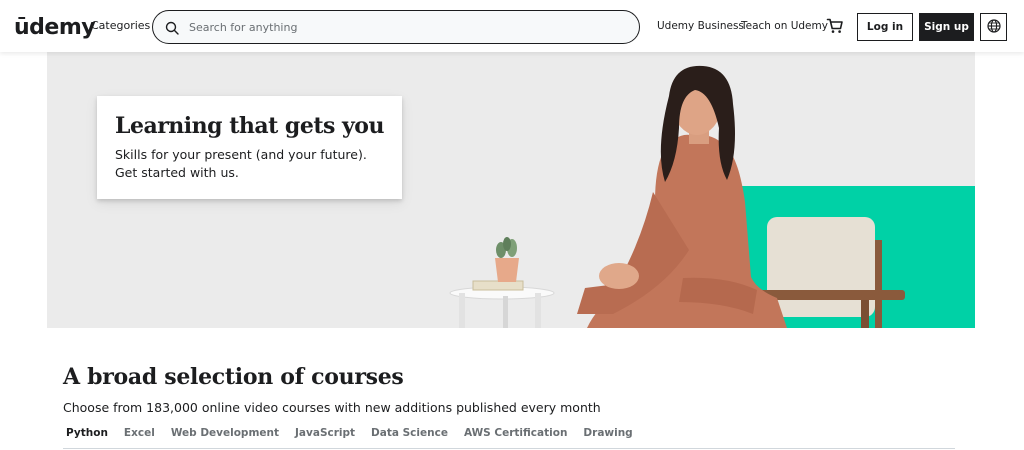 Image resolution: width=1024 pixels, height=450 pixels. What do you see at coordinates (120, 25) in the screenshot?
I see `categories-menu: Categories` at bounding box center [120, 25].